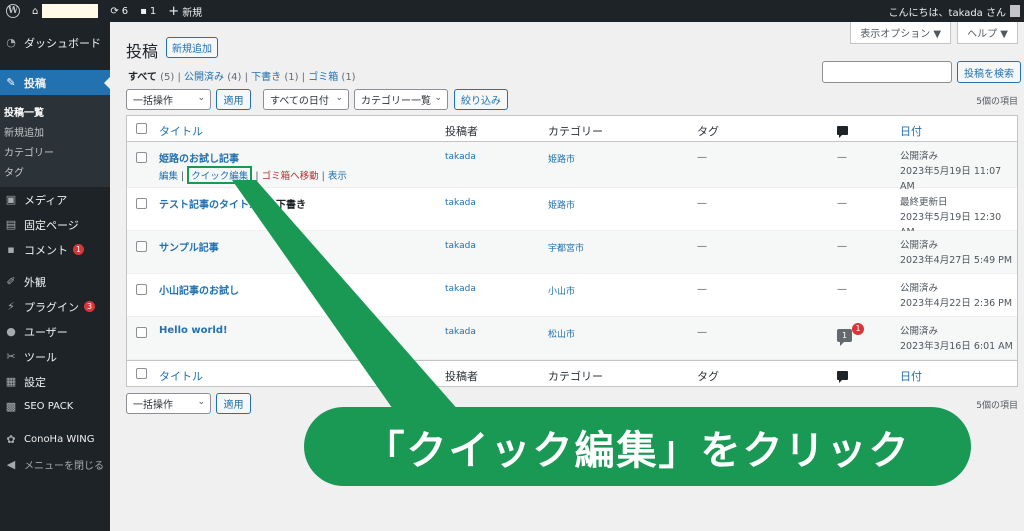 This screenshot has width=1024, height=531. What do you see at coordinates (168, 403) in the screenshot?
I see `bulk-actions-select-bottom: 一括操作 ⌄` at bounding box center [168, 403].